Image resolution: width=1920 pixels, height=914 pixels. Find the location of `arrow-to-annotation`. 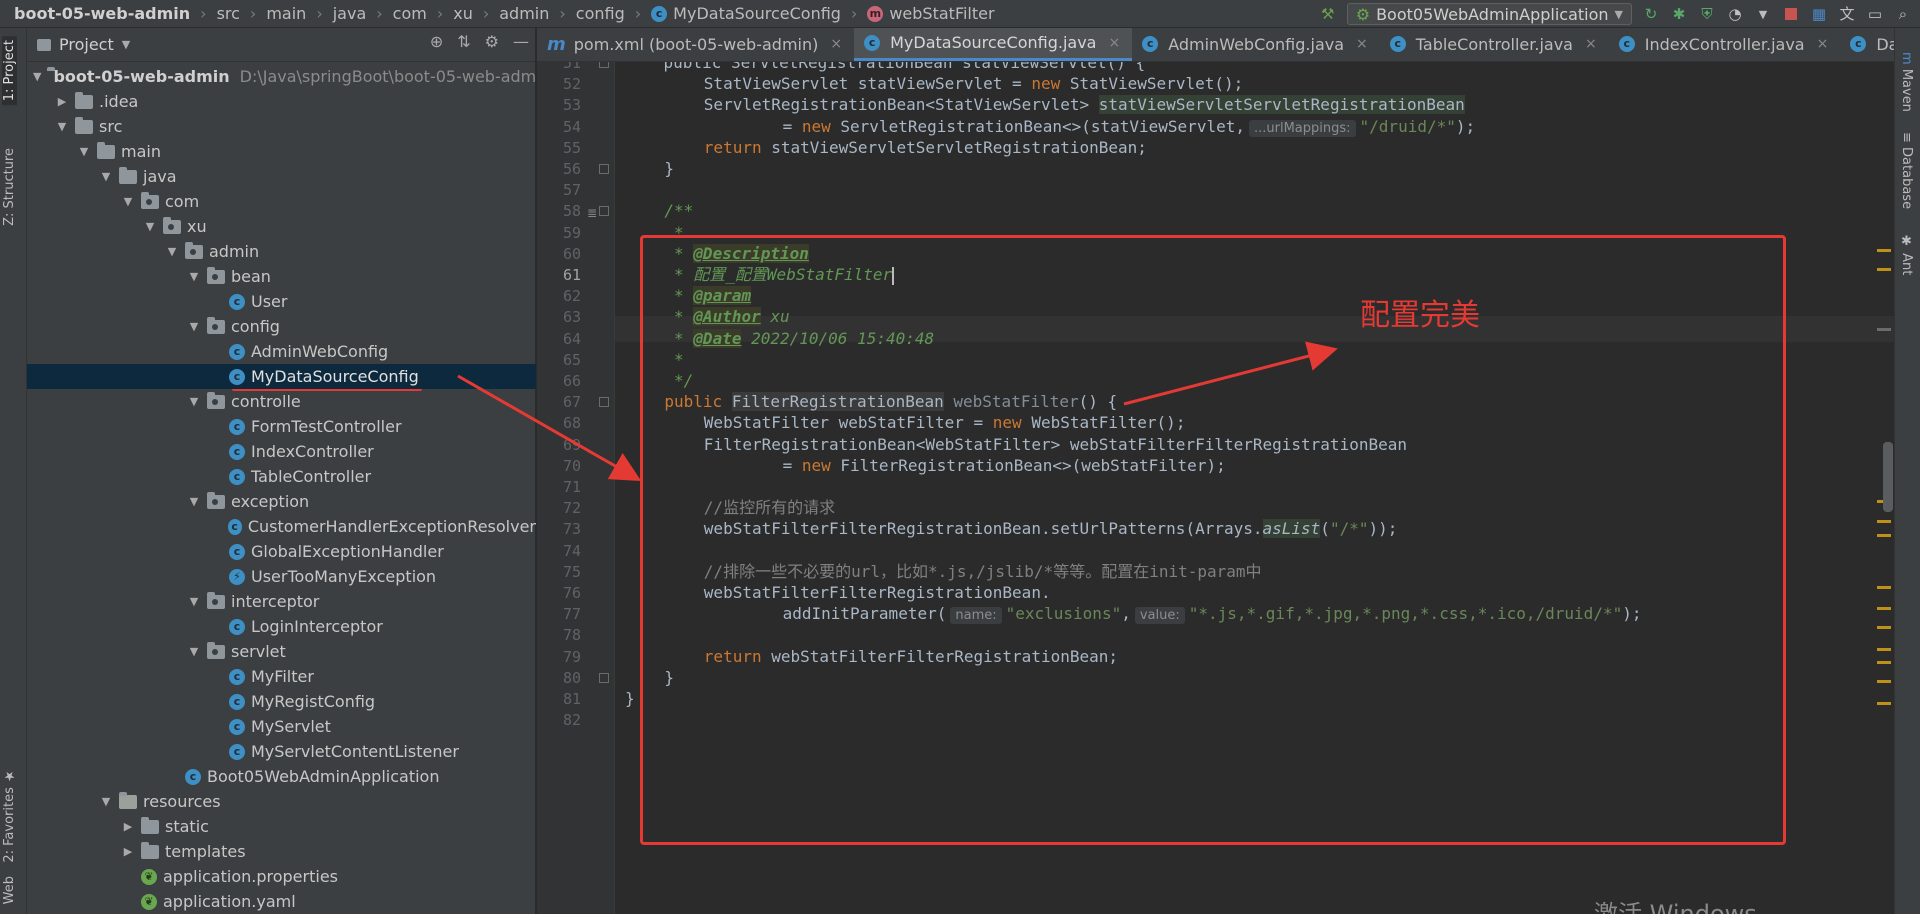

arrow-to-annotation is located at coordinates (1230, 373).